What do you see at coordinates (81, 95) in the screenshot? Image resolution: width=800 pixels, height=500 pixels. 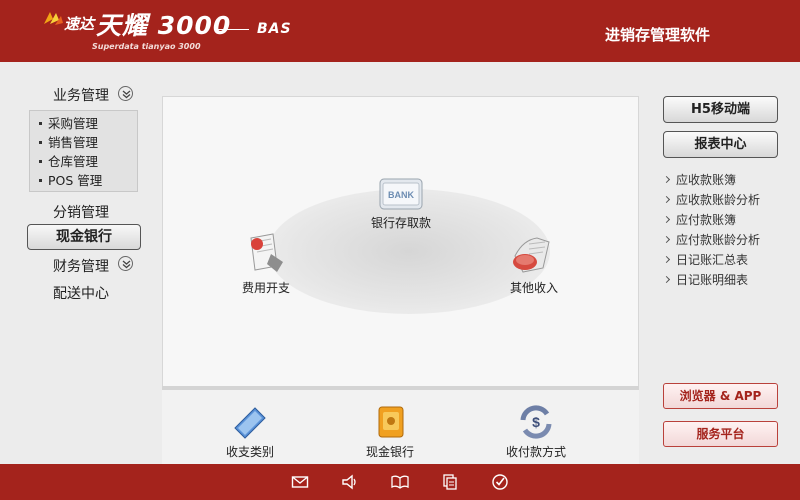 I see `nav-business: 业务管理` at bounding box center [81, 95].